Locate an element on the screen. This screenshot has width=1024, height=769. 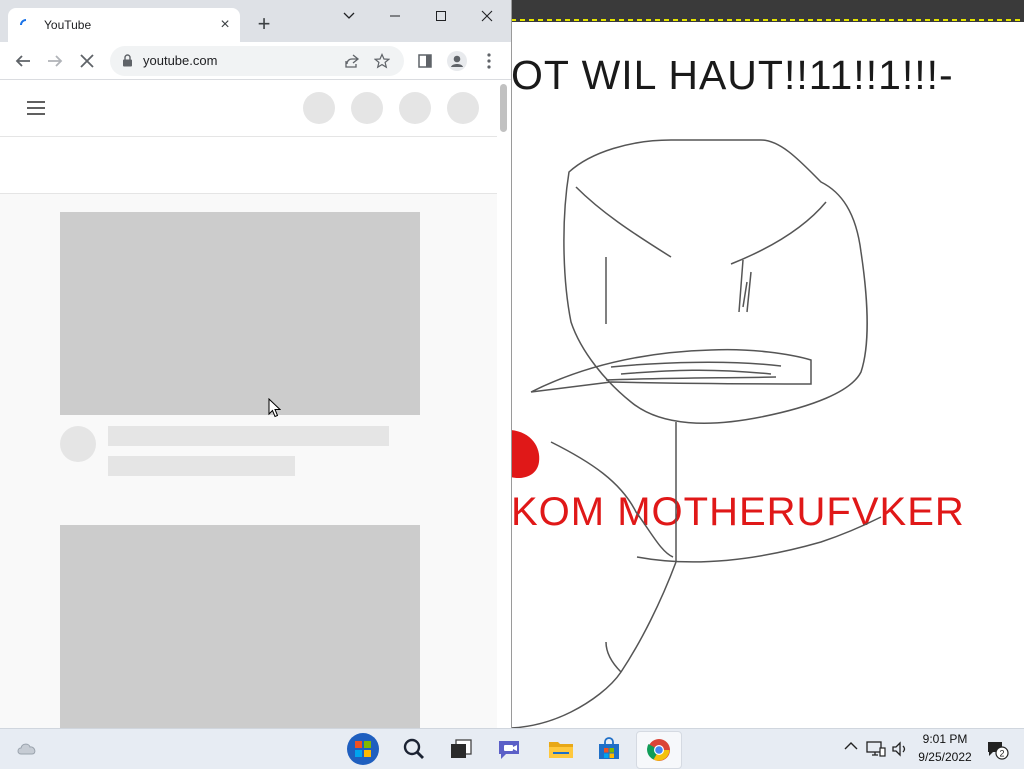
new-tab-button: + is located at coordinates (264, 24).